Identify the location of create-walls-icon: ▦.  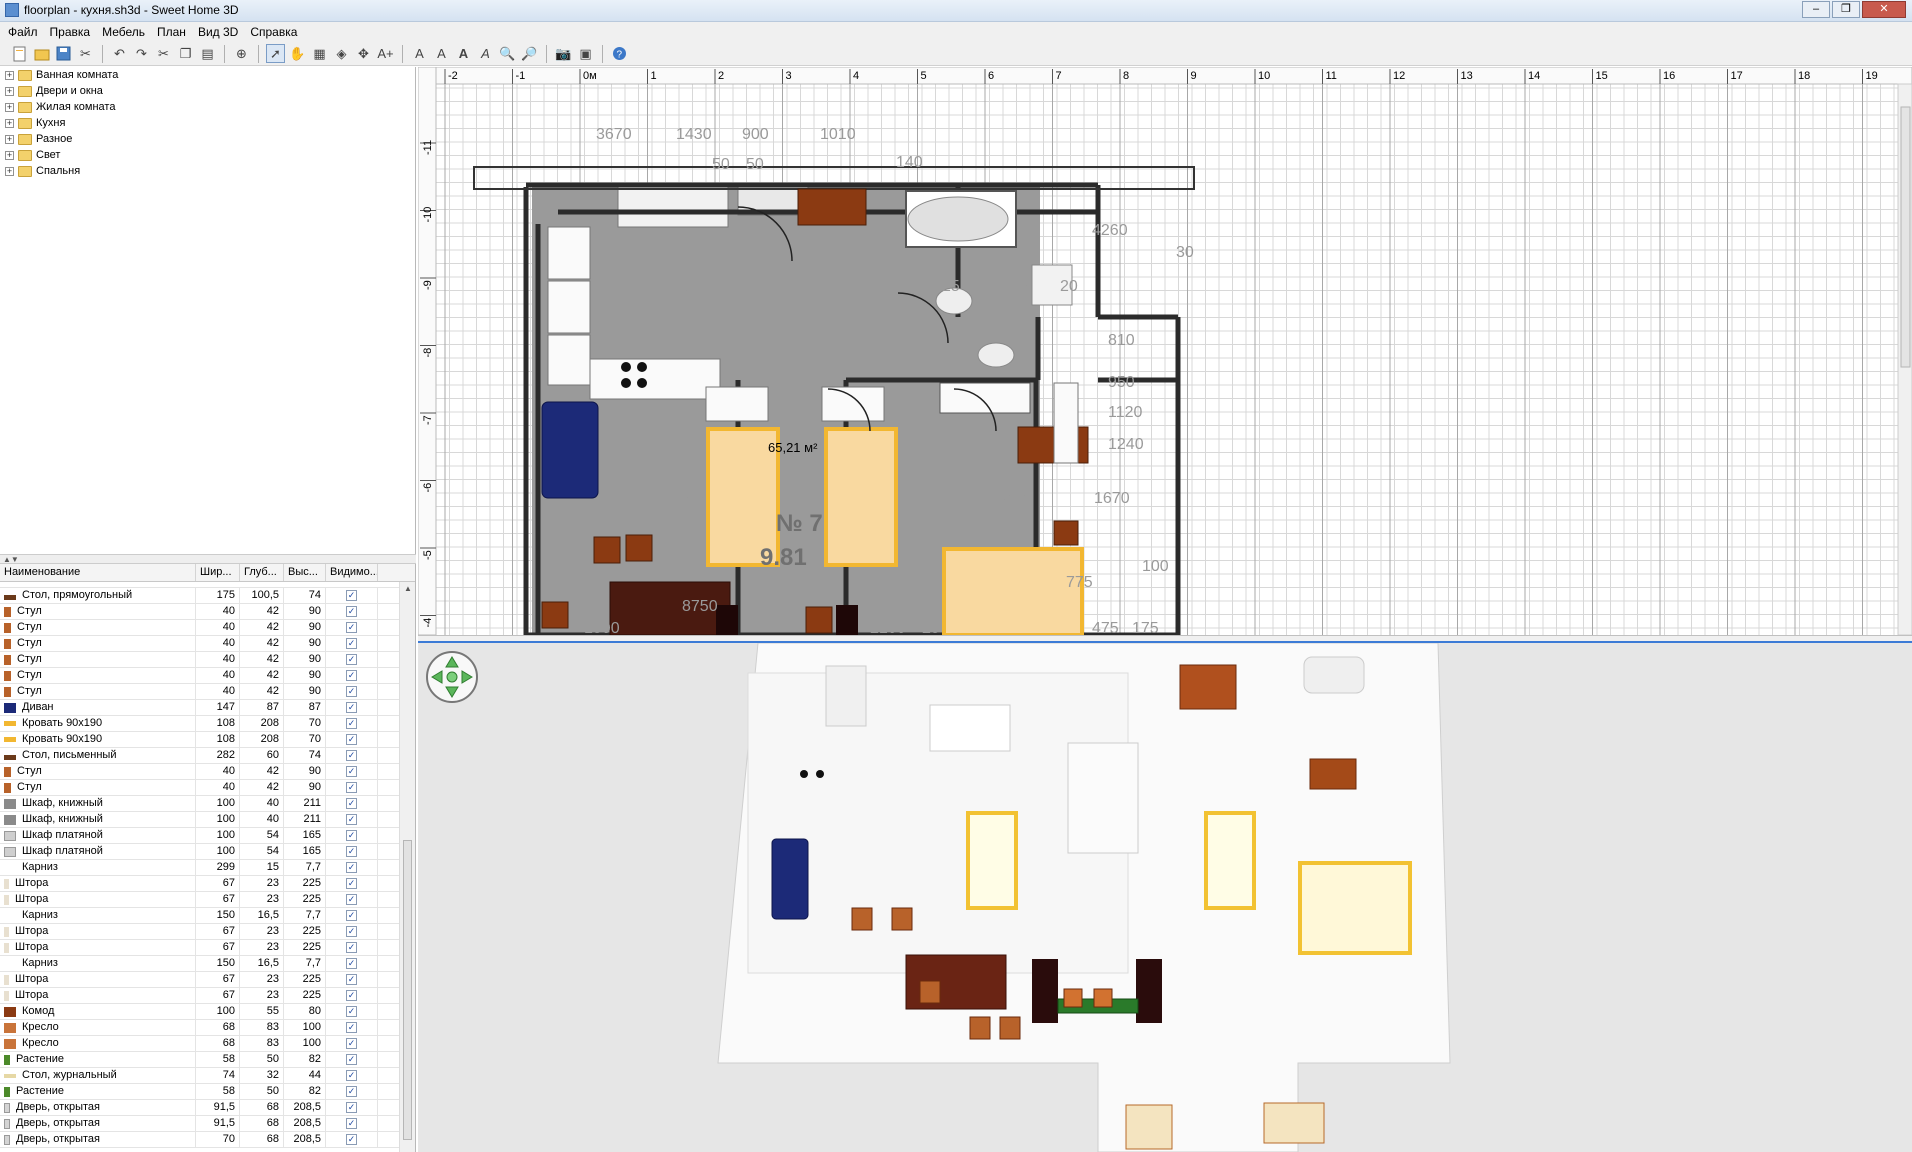
(319, 53).